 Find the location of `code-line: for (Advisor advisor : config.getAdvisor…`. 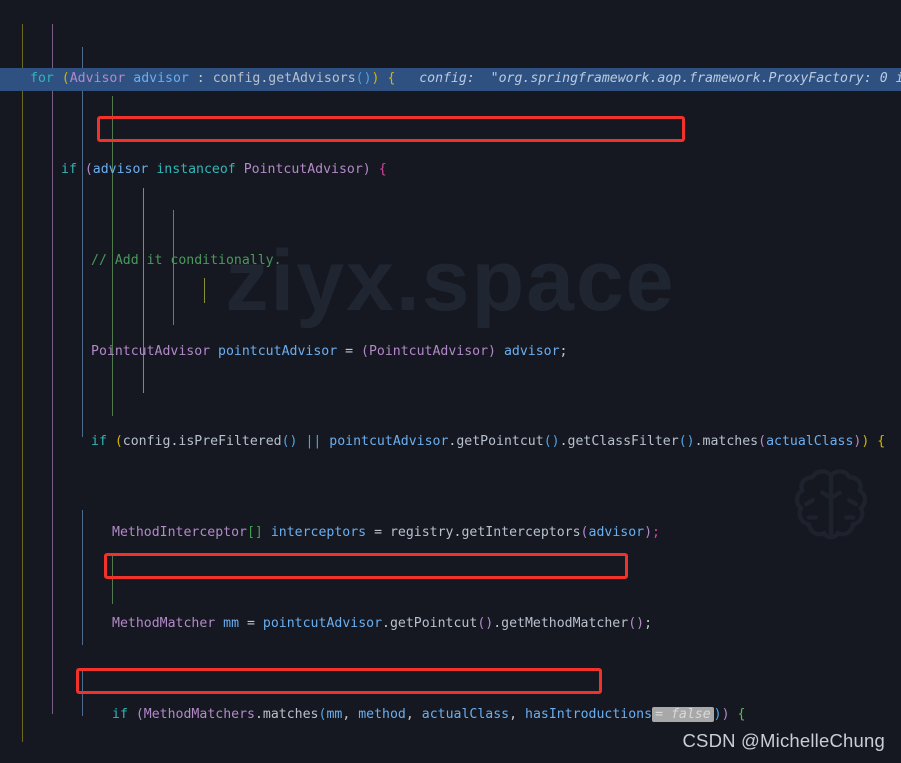

code-line: for (Advisor advisor : config.getAdvisor… is located at coordinates (450, 79).